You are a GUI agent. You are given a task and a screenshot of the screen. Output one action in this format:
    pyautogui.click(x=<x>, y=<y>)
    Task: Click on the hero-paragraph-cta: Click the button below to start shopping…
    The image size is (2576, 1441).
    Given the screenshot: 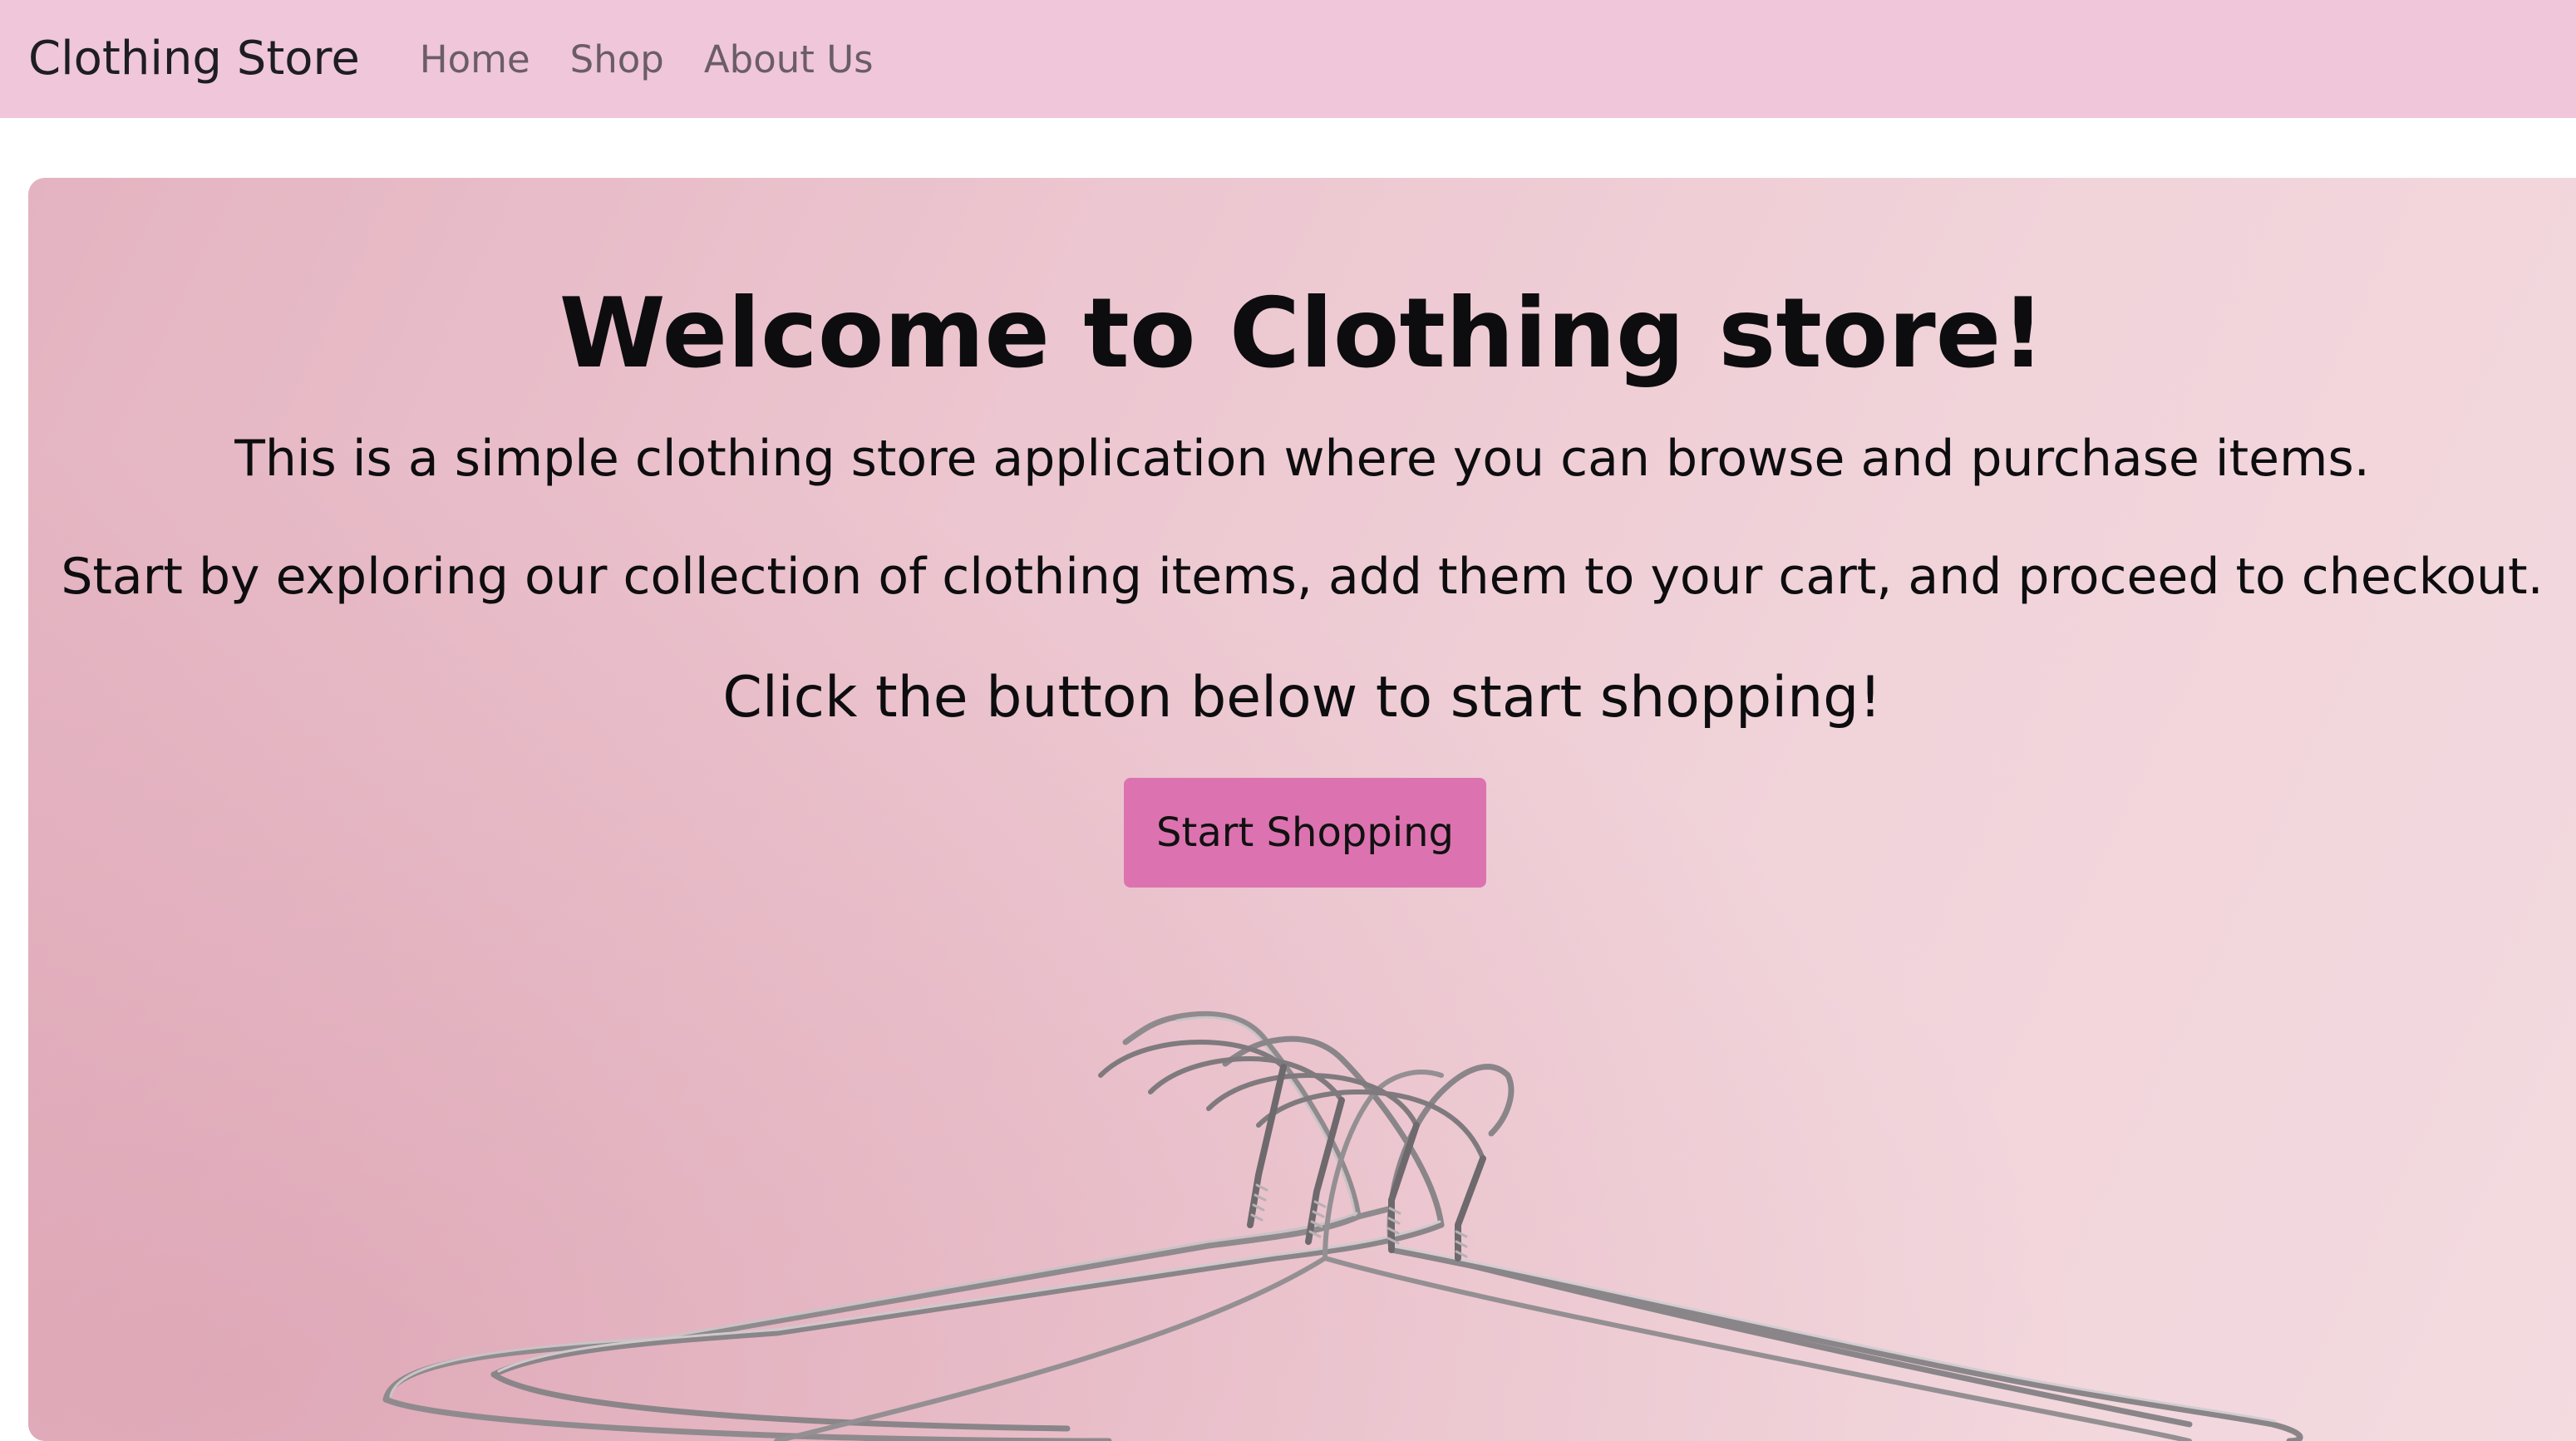 What is the action you would take?
    pyautogui.click(x=1302, y=697)
    